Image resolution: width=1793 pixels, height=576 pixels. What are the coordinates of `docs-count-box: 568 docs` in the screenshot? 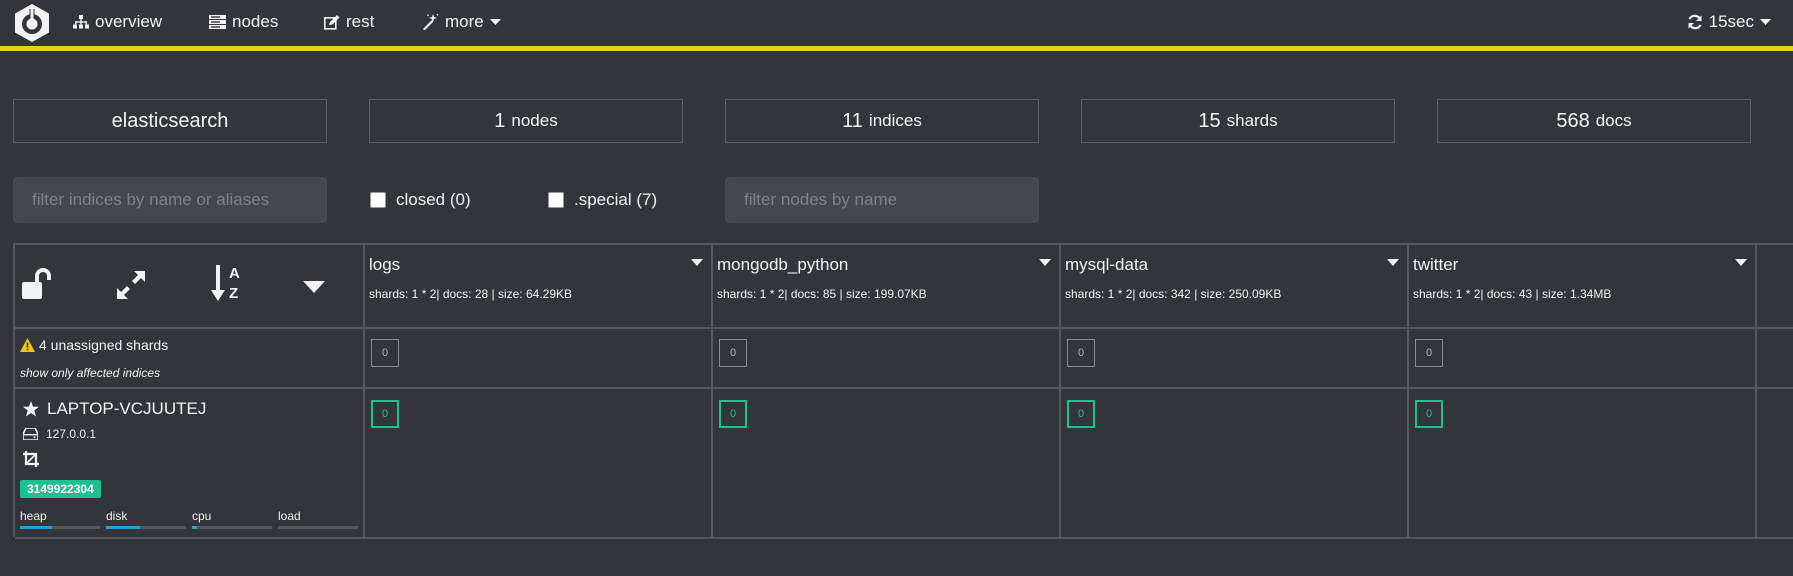 It's located at (1594, 121).